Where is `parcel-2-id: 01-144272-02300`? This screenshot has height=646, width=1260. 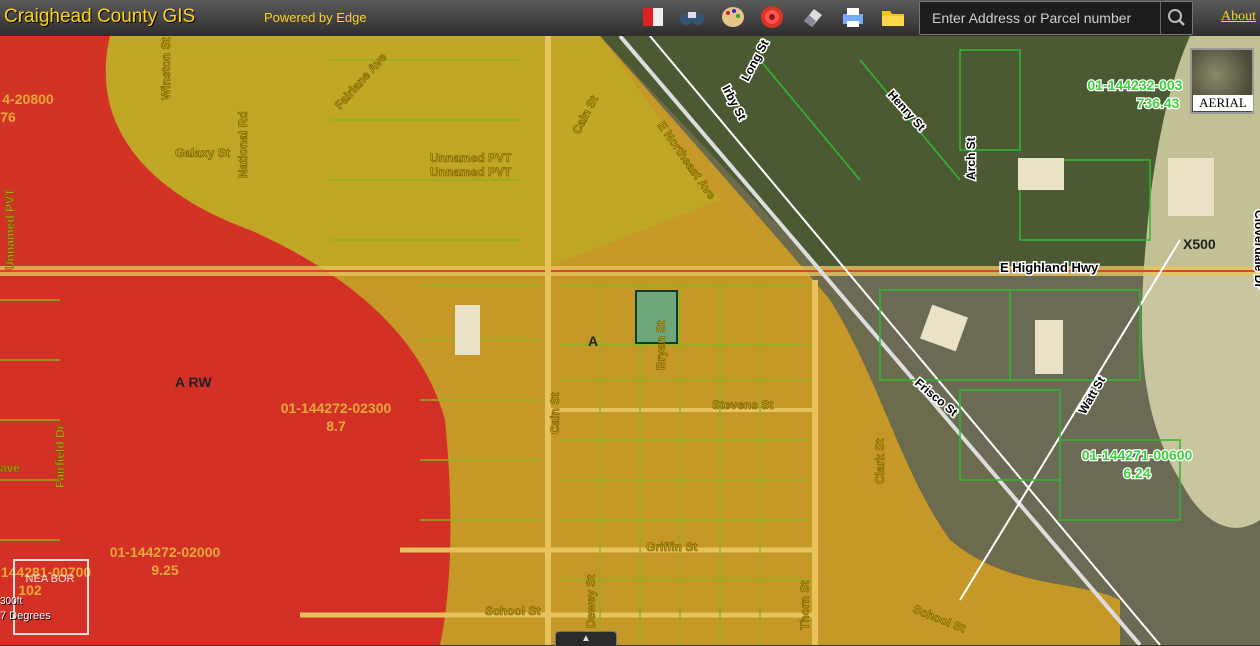 parcel-2-id: 01-144272-02300 is located at coordinates (336, 408).